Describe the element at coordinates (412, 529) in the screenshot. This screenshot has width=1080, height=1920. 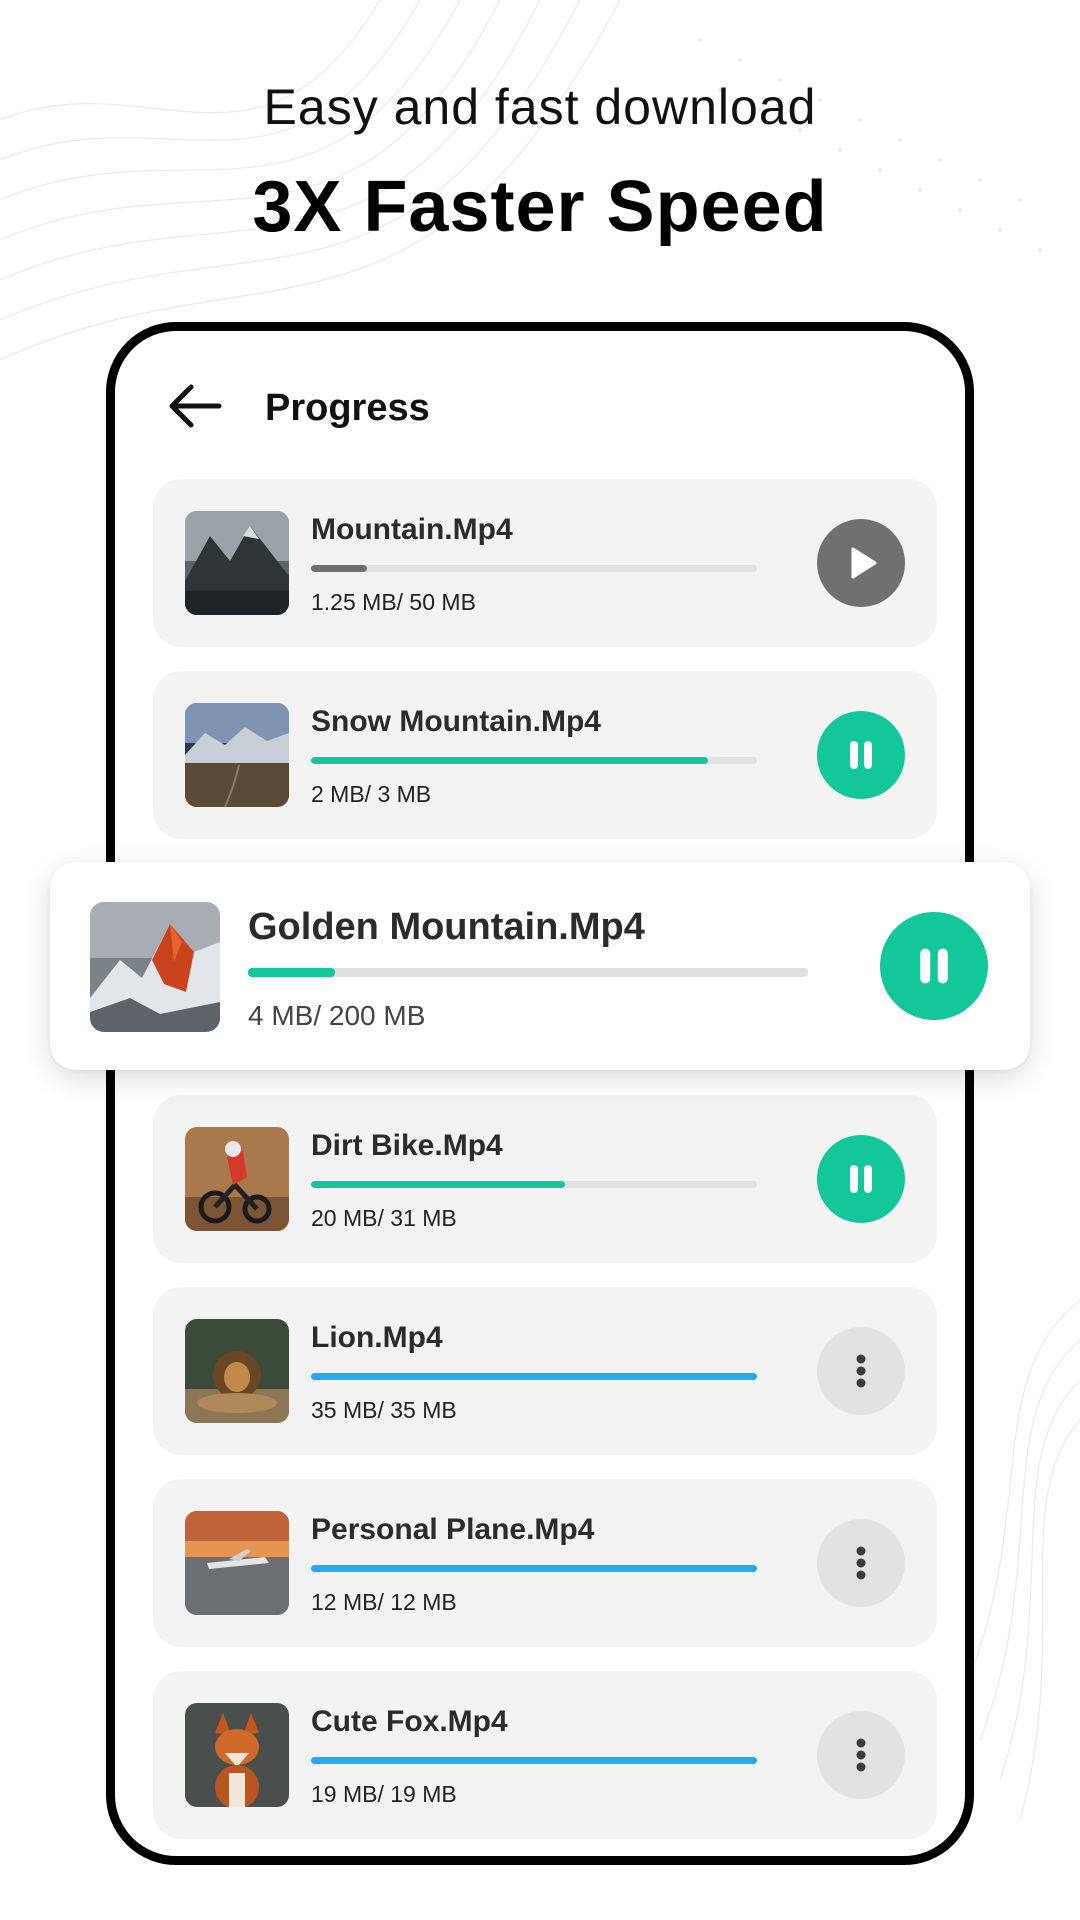
I see `file-name: Mountain.Mp4` at that location.